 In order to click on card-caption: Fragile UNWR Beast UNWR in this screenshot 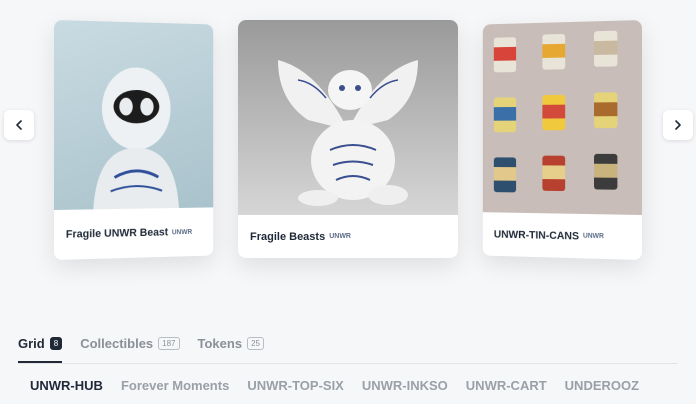, I will do `click(133, 233)`.